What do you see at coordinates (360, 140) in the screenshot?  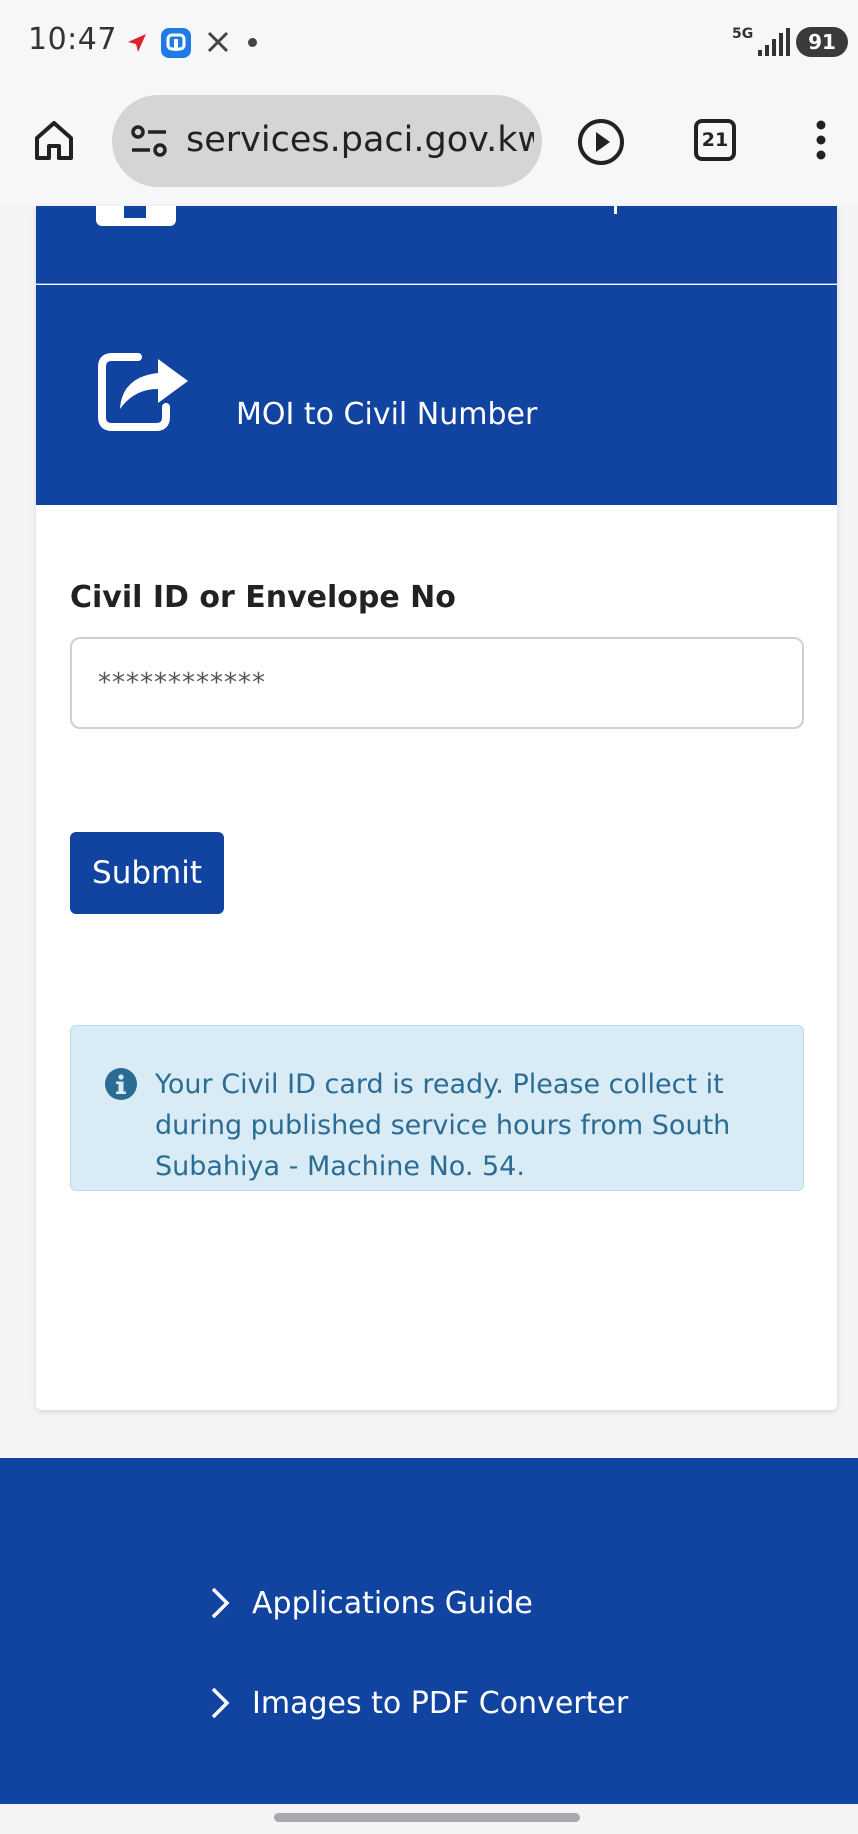 I see `url-text: services.paci.gov.kw` at bounding box center [360, 140].